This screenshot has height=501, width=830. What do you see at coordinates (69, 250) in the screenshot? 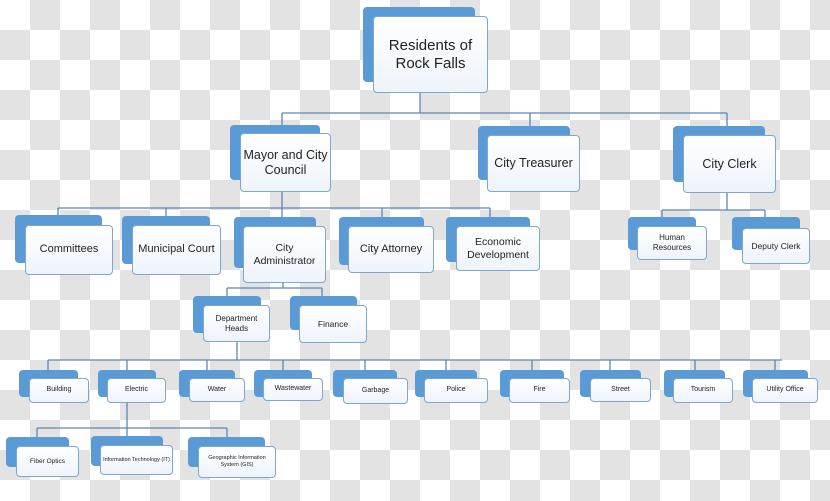
I see `node-label: Committees` at bounding box center [69, 250].